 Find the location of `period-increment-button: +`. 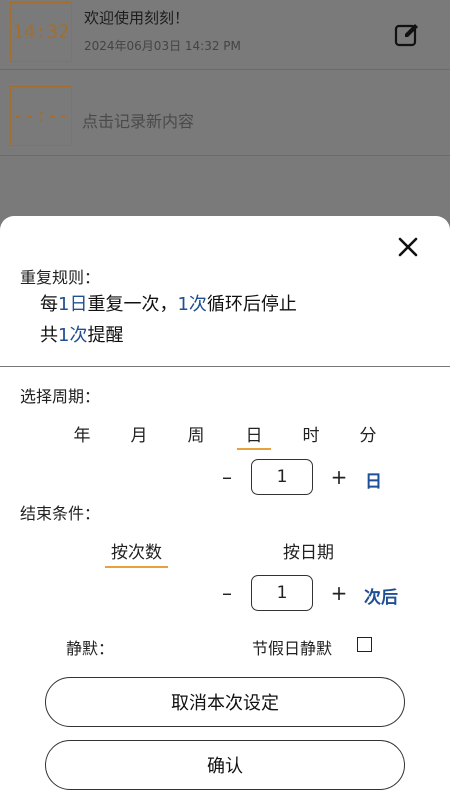

period-increment-button: + is located at coordinates (339, 477).